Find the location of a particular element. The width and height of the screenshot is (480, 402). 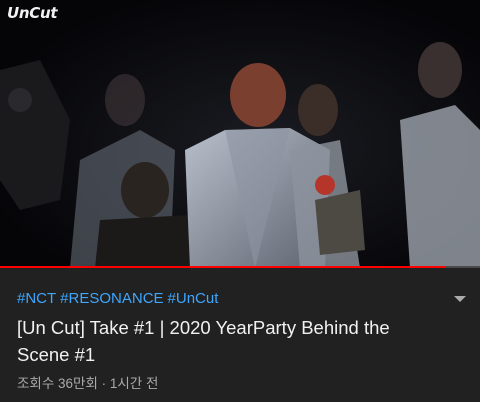

progress-bar is located at coordinates (240, 267).